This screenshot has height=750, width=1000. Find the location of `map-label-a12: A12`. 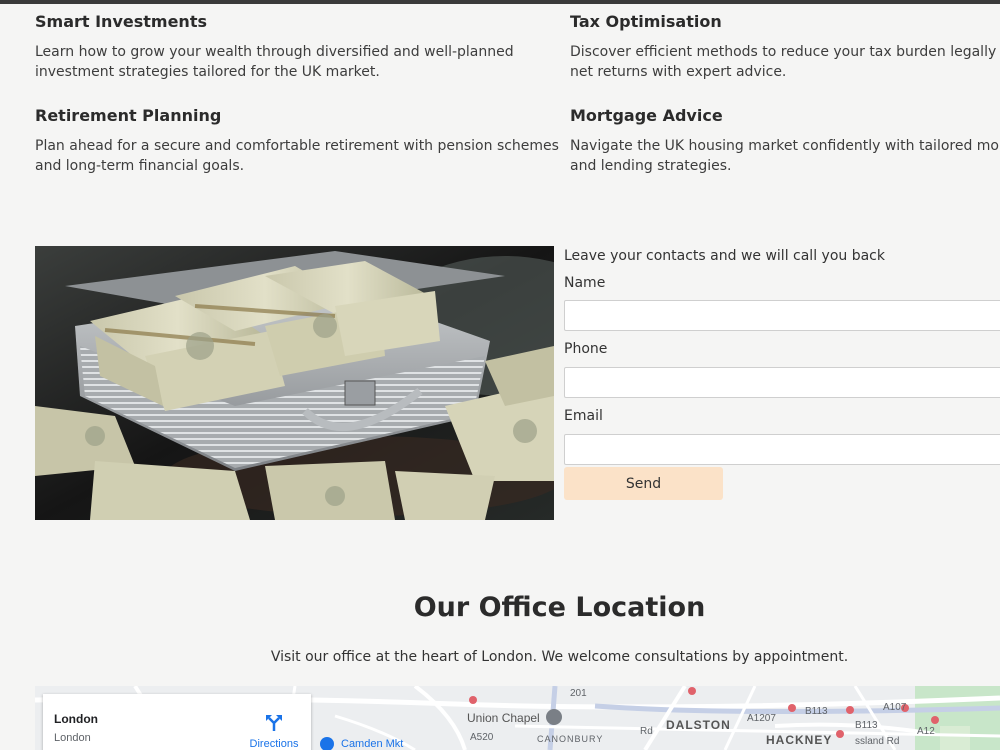

map-label-a12: A12 is located at coordinates (926, 731).